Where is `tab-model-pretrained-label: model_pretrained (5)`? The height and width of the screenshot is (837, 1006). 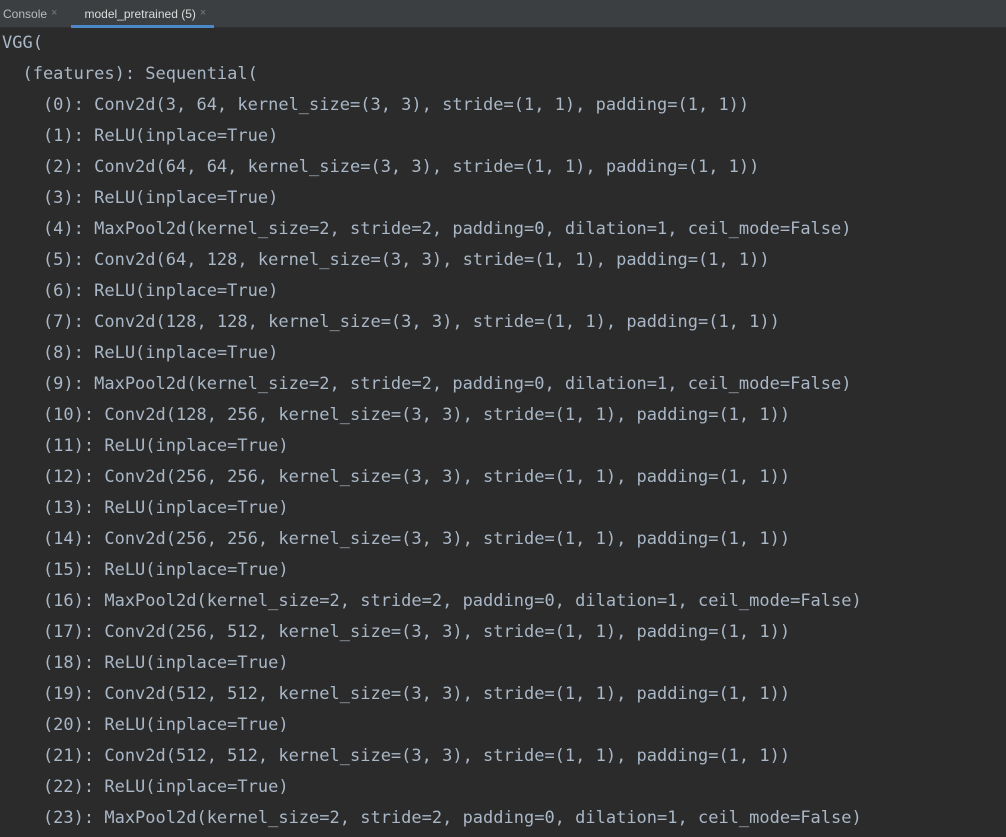
tab-model-pretrained-label: model_pretrained (5) is located at coordinates (140, 13).